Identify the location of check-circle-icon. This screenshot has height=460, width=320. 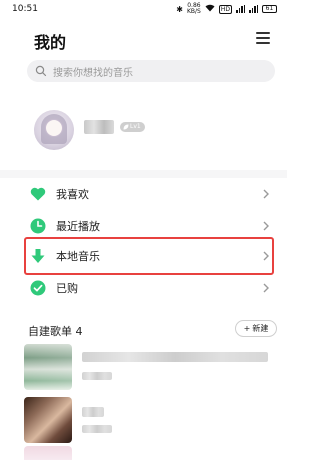
(38, 288).